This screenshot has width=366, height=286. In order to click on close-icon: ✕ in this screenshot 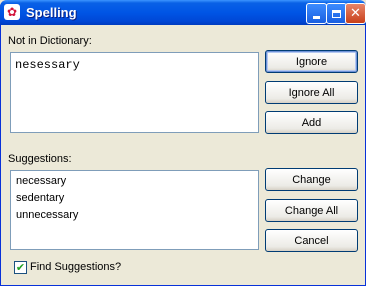, I will do `click(355, 13)`.